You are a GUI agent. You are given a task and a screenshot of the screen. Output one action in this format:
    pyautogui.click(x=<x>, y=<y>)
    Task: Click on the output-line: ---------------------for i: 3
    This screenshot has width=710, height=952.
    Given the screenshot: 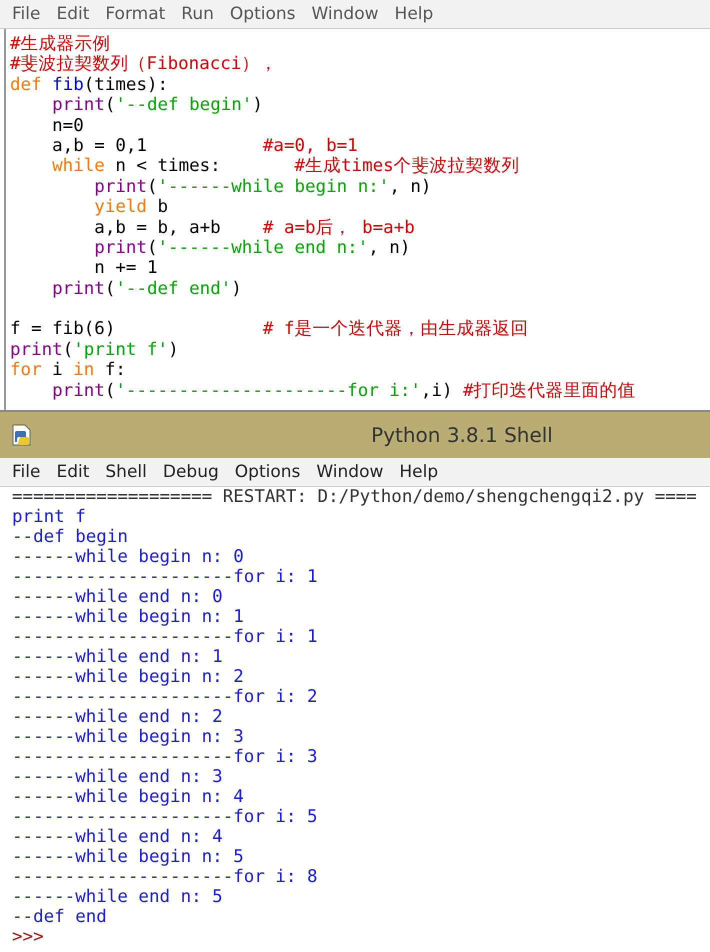 What is the action you would take?
    pyautogui.click(x=165, y=757)
    